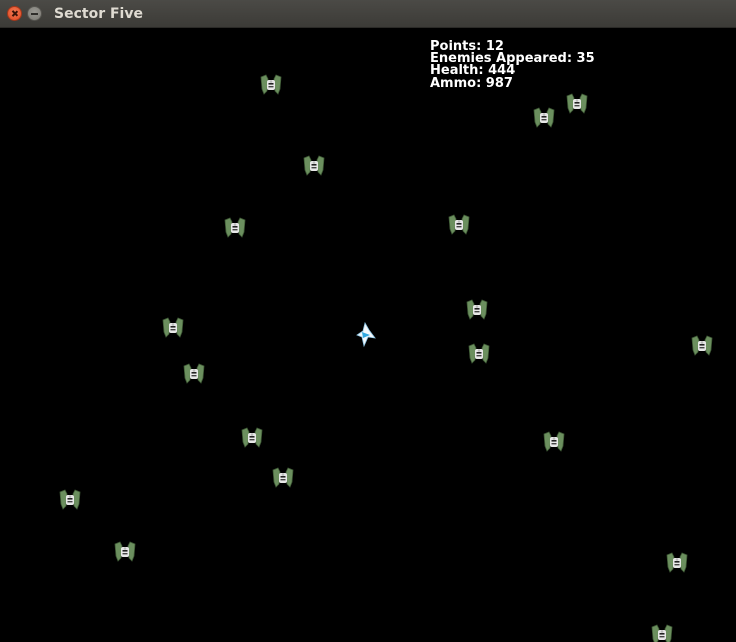 Image resolution: width=736 pixels, height=642 pixels. Describe the element at coordinates (98, 14) in the screenshot. I see `window-title: Sector Five` at that location.